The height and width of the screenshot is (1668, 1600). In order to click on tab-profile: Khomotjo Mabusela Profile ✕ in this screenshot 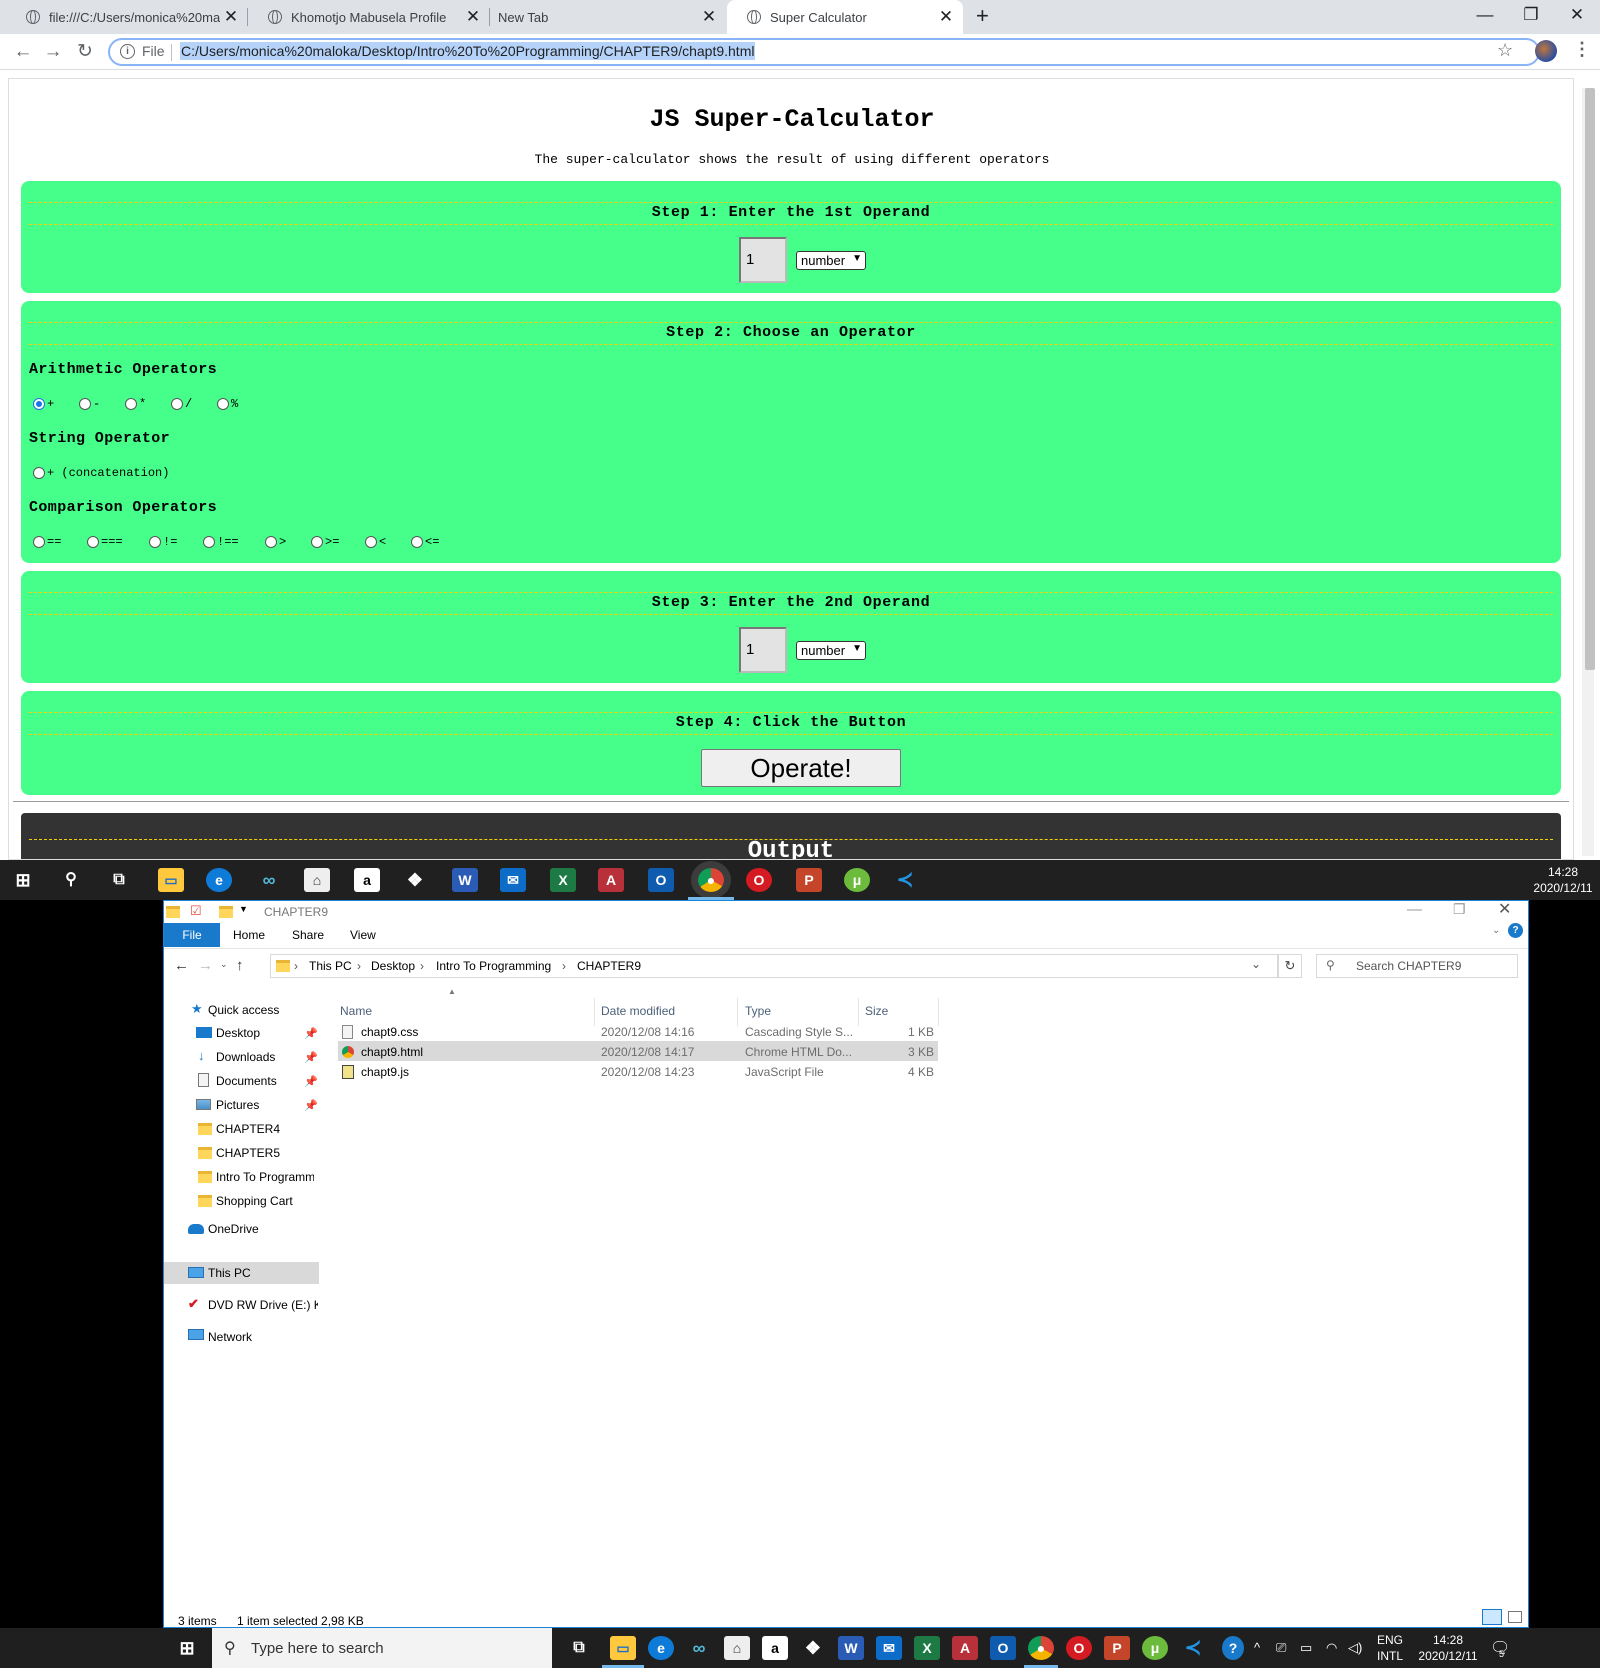, I will do `click(369, 17)`.